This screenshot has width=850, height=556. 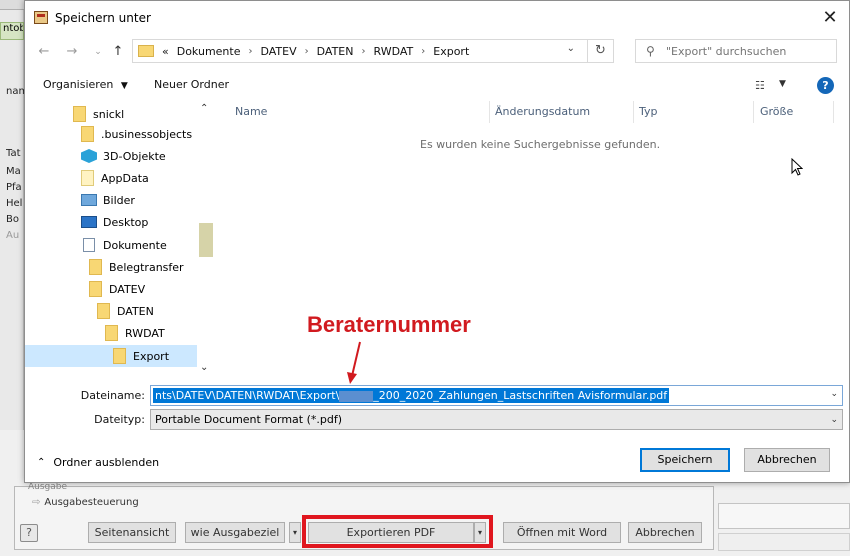 What do you see at coordinates (44, 52) in the screenshot?
I see `back-arrow-icon: ←` at bounding box center [44, 52].